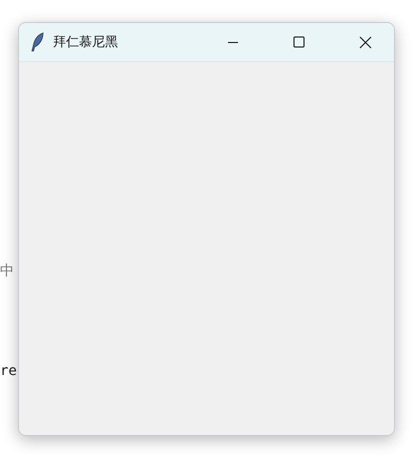 Image resolution: width=413 pixels, height=455 pixels. I want to click on background-text: re, so click(8, 371).